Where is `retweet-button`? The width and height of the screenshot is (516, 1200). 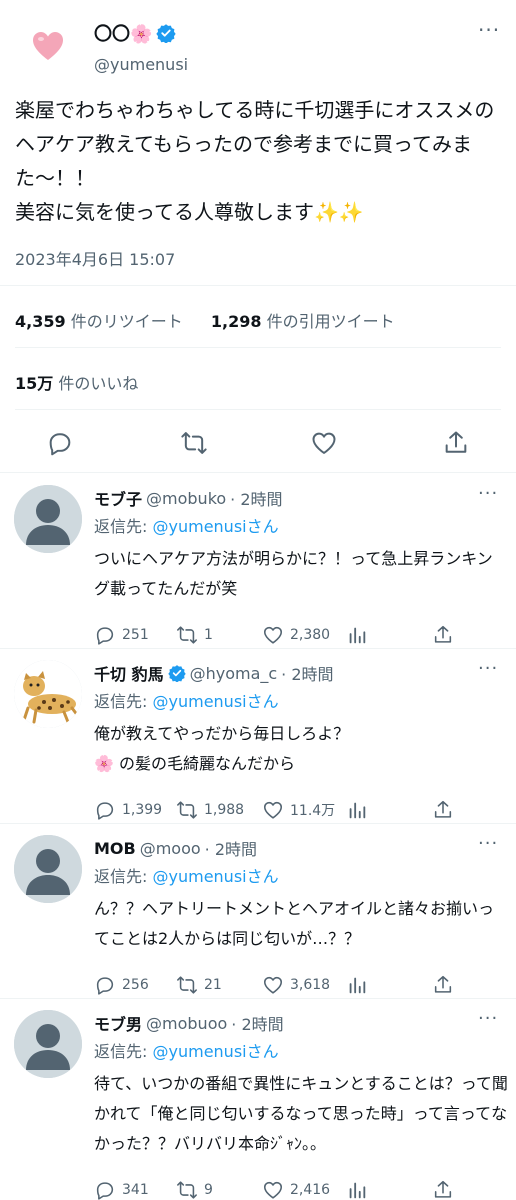
retweet-button is located at coordinates (194, 443).